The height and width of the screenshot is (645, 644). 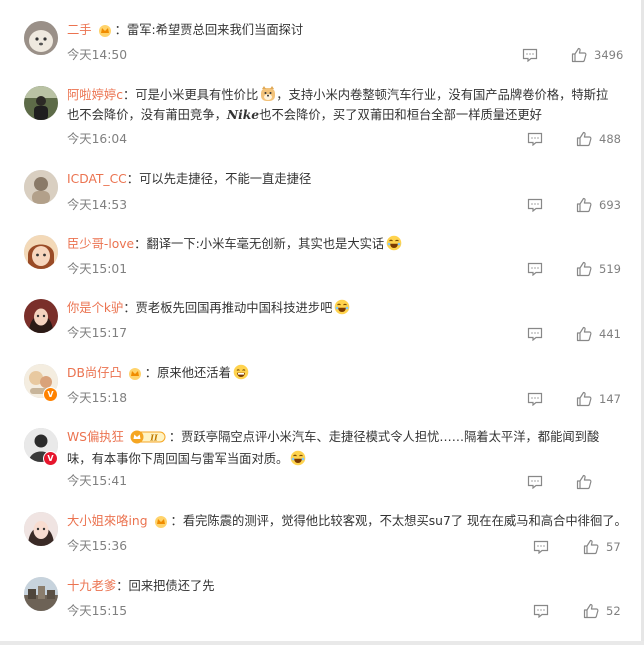 I want to click on username: 阿啦婷婷c, so click(x=95, y=95).